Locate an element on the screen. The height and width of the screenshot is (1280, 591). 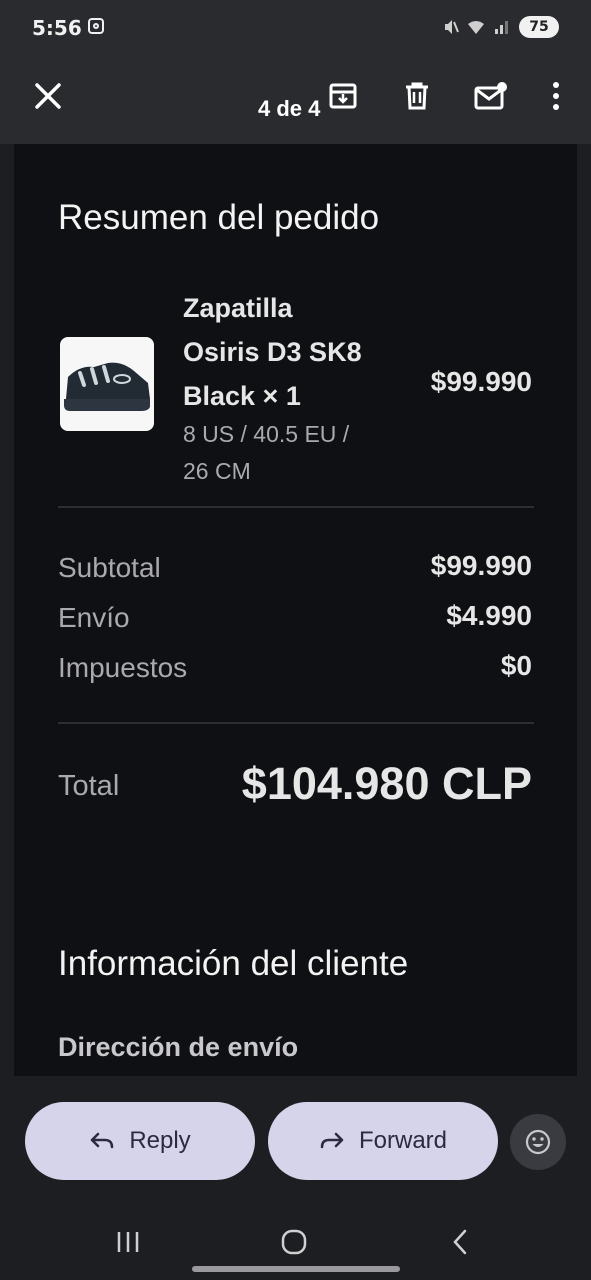
battery-level: 75 is located at coordinates (539, 27).